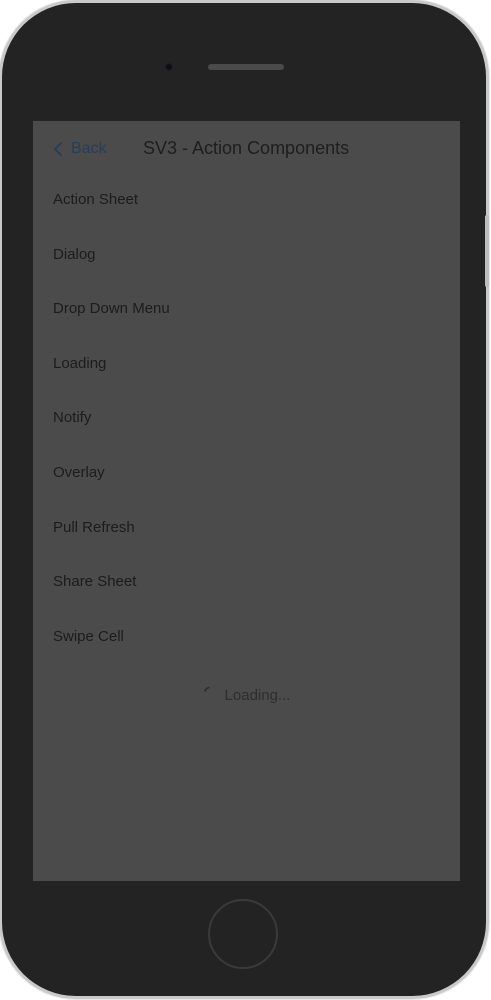 This screenshot has height=1000, width=491. What do you see at coordinates (246, 473) in the screenshot?
I see `menu-item-overlay: Overlay` at bounding box center [246, 473].